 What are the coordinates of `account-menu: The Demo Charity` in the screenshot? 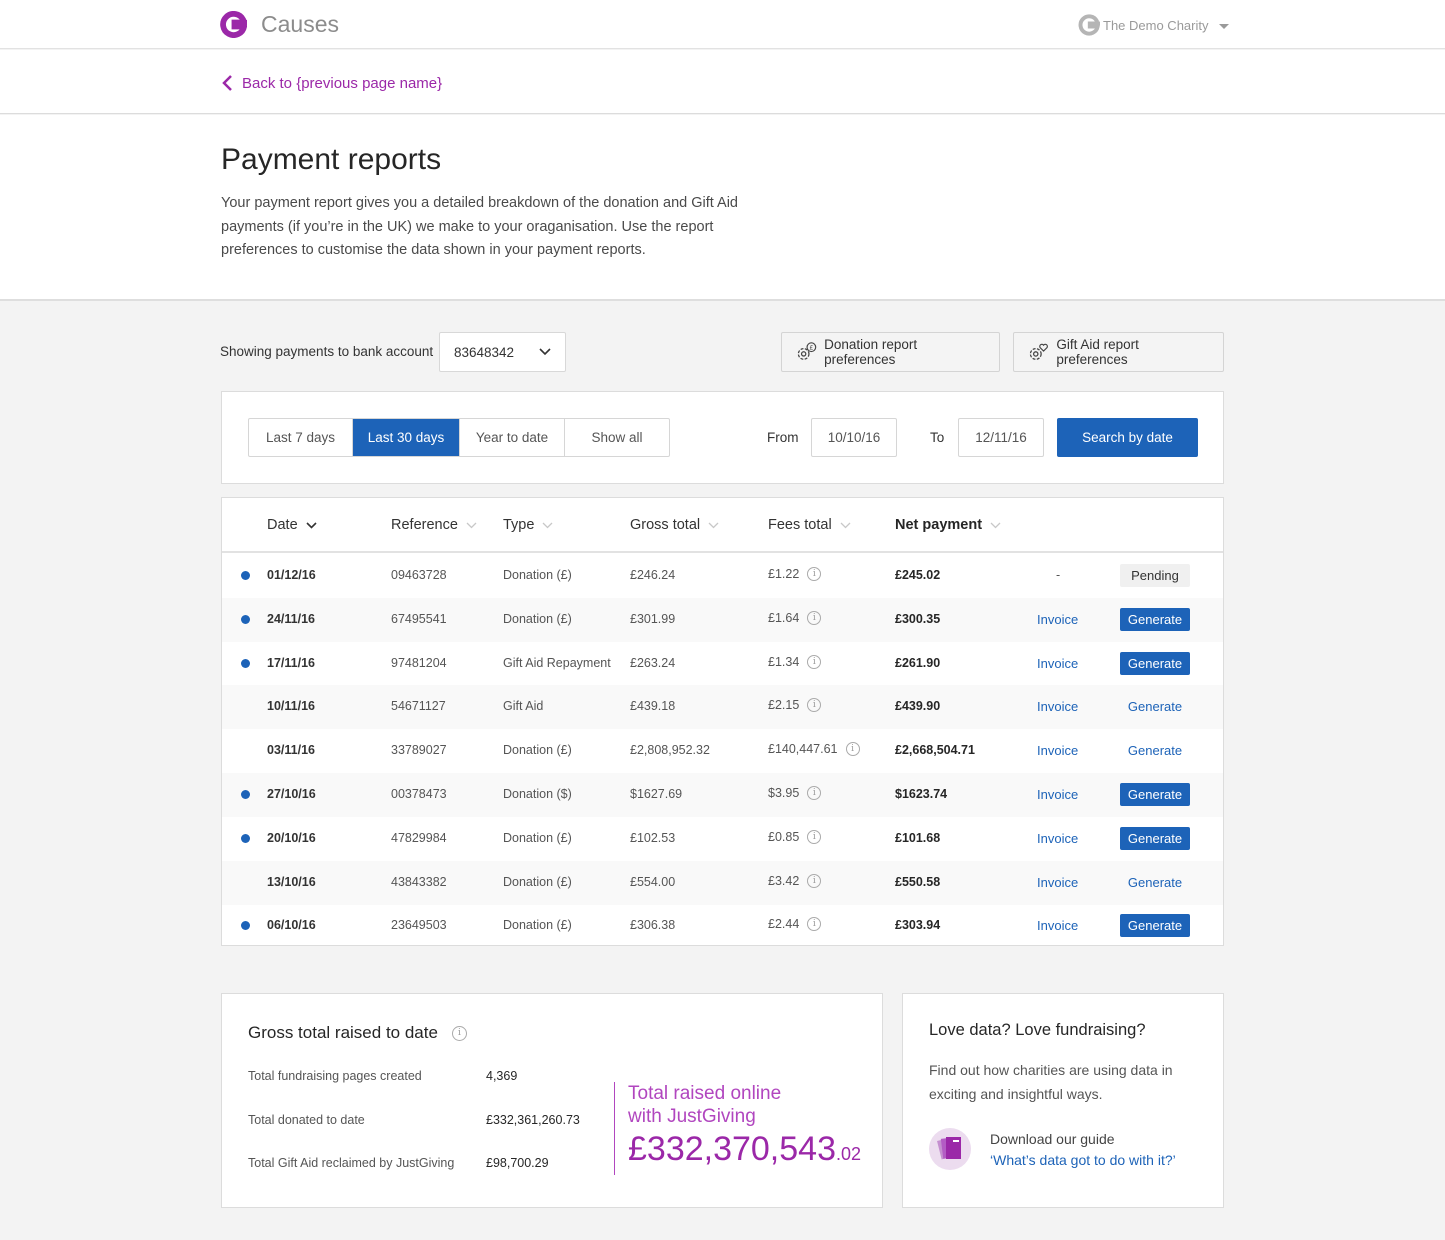 It's located at (1154, 25).